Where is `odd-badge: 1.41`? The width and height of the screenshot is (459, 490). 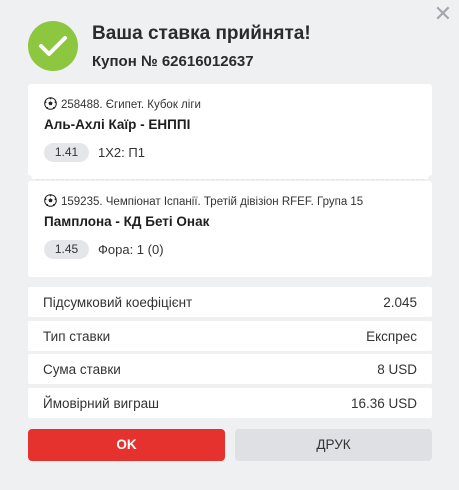 odd-badge: 1.41 is located at coordinates (66, 152).